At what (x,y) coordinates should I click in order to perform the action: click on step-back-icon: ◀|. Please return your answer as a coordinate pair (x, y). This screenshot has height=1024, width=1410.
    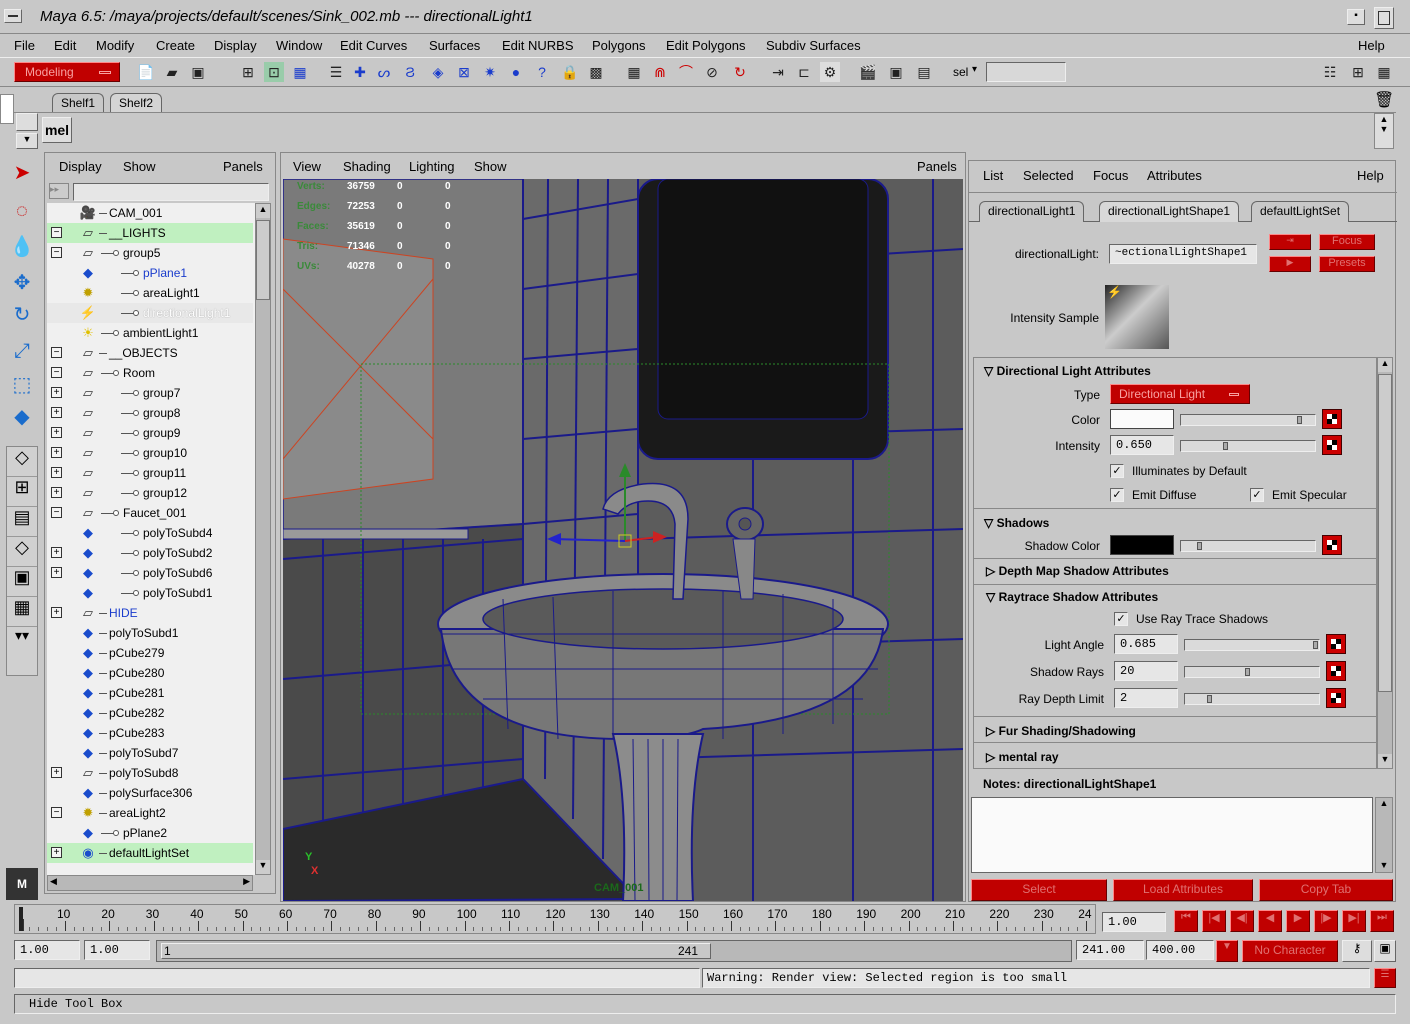
    Looking at the image, I should click on (1242, 921).